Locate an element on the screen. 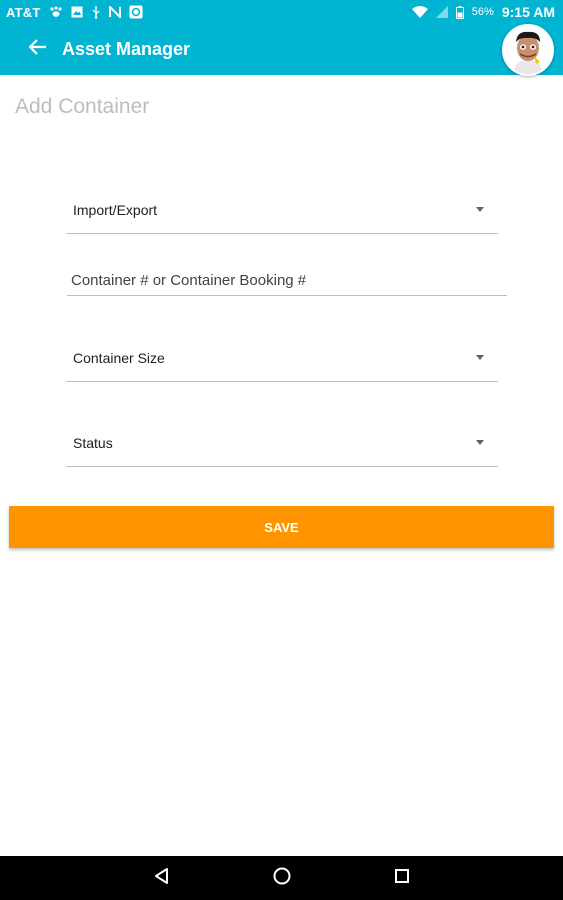  import-export-select: Import/Export is located at coordinates (282, 213).